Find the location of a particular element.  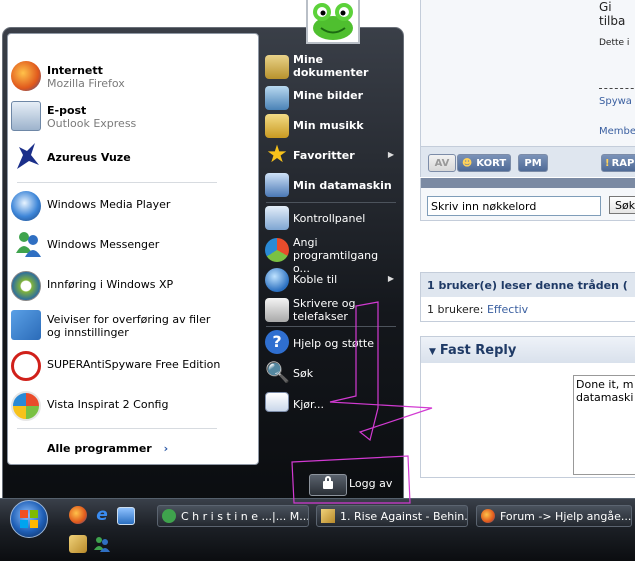

recent-vista-inspirat: Vista Inspirat 2 Config is located at coordinates (127, 405).